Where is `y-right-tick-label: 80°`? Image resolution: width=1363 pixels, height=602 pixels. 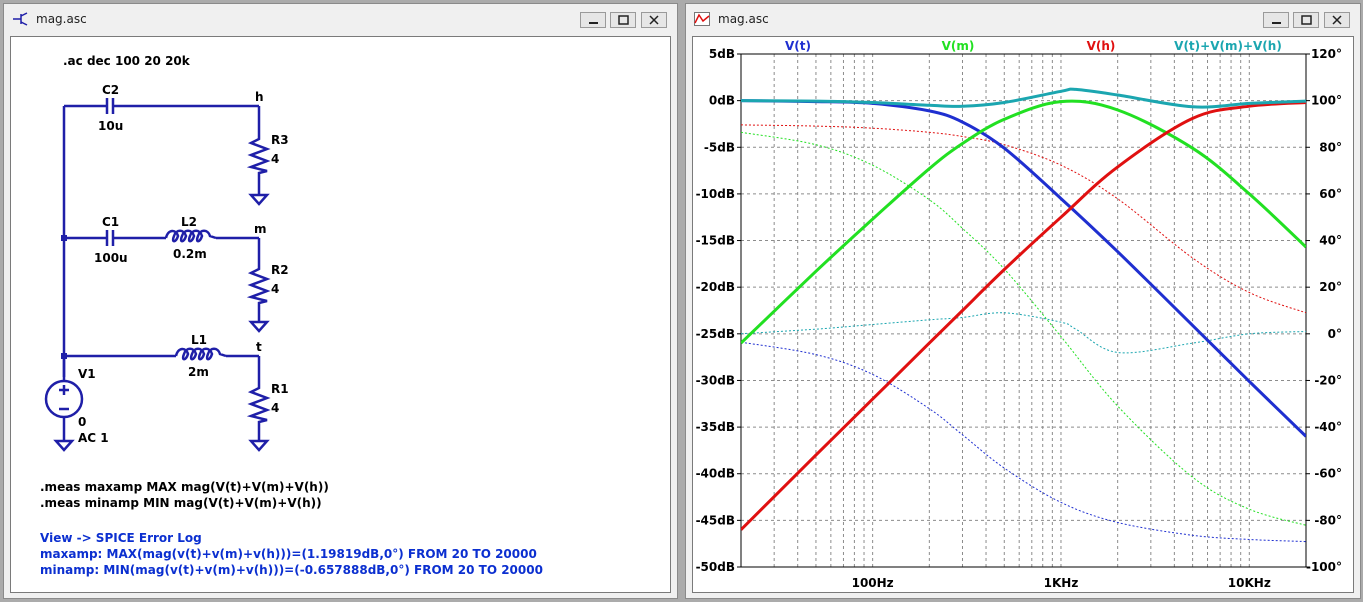 y-right-tick-label: 80° is located at coordinates (1330, 147).